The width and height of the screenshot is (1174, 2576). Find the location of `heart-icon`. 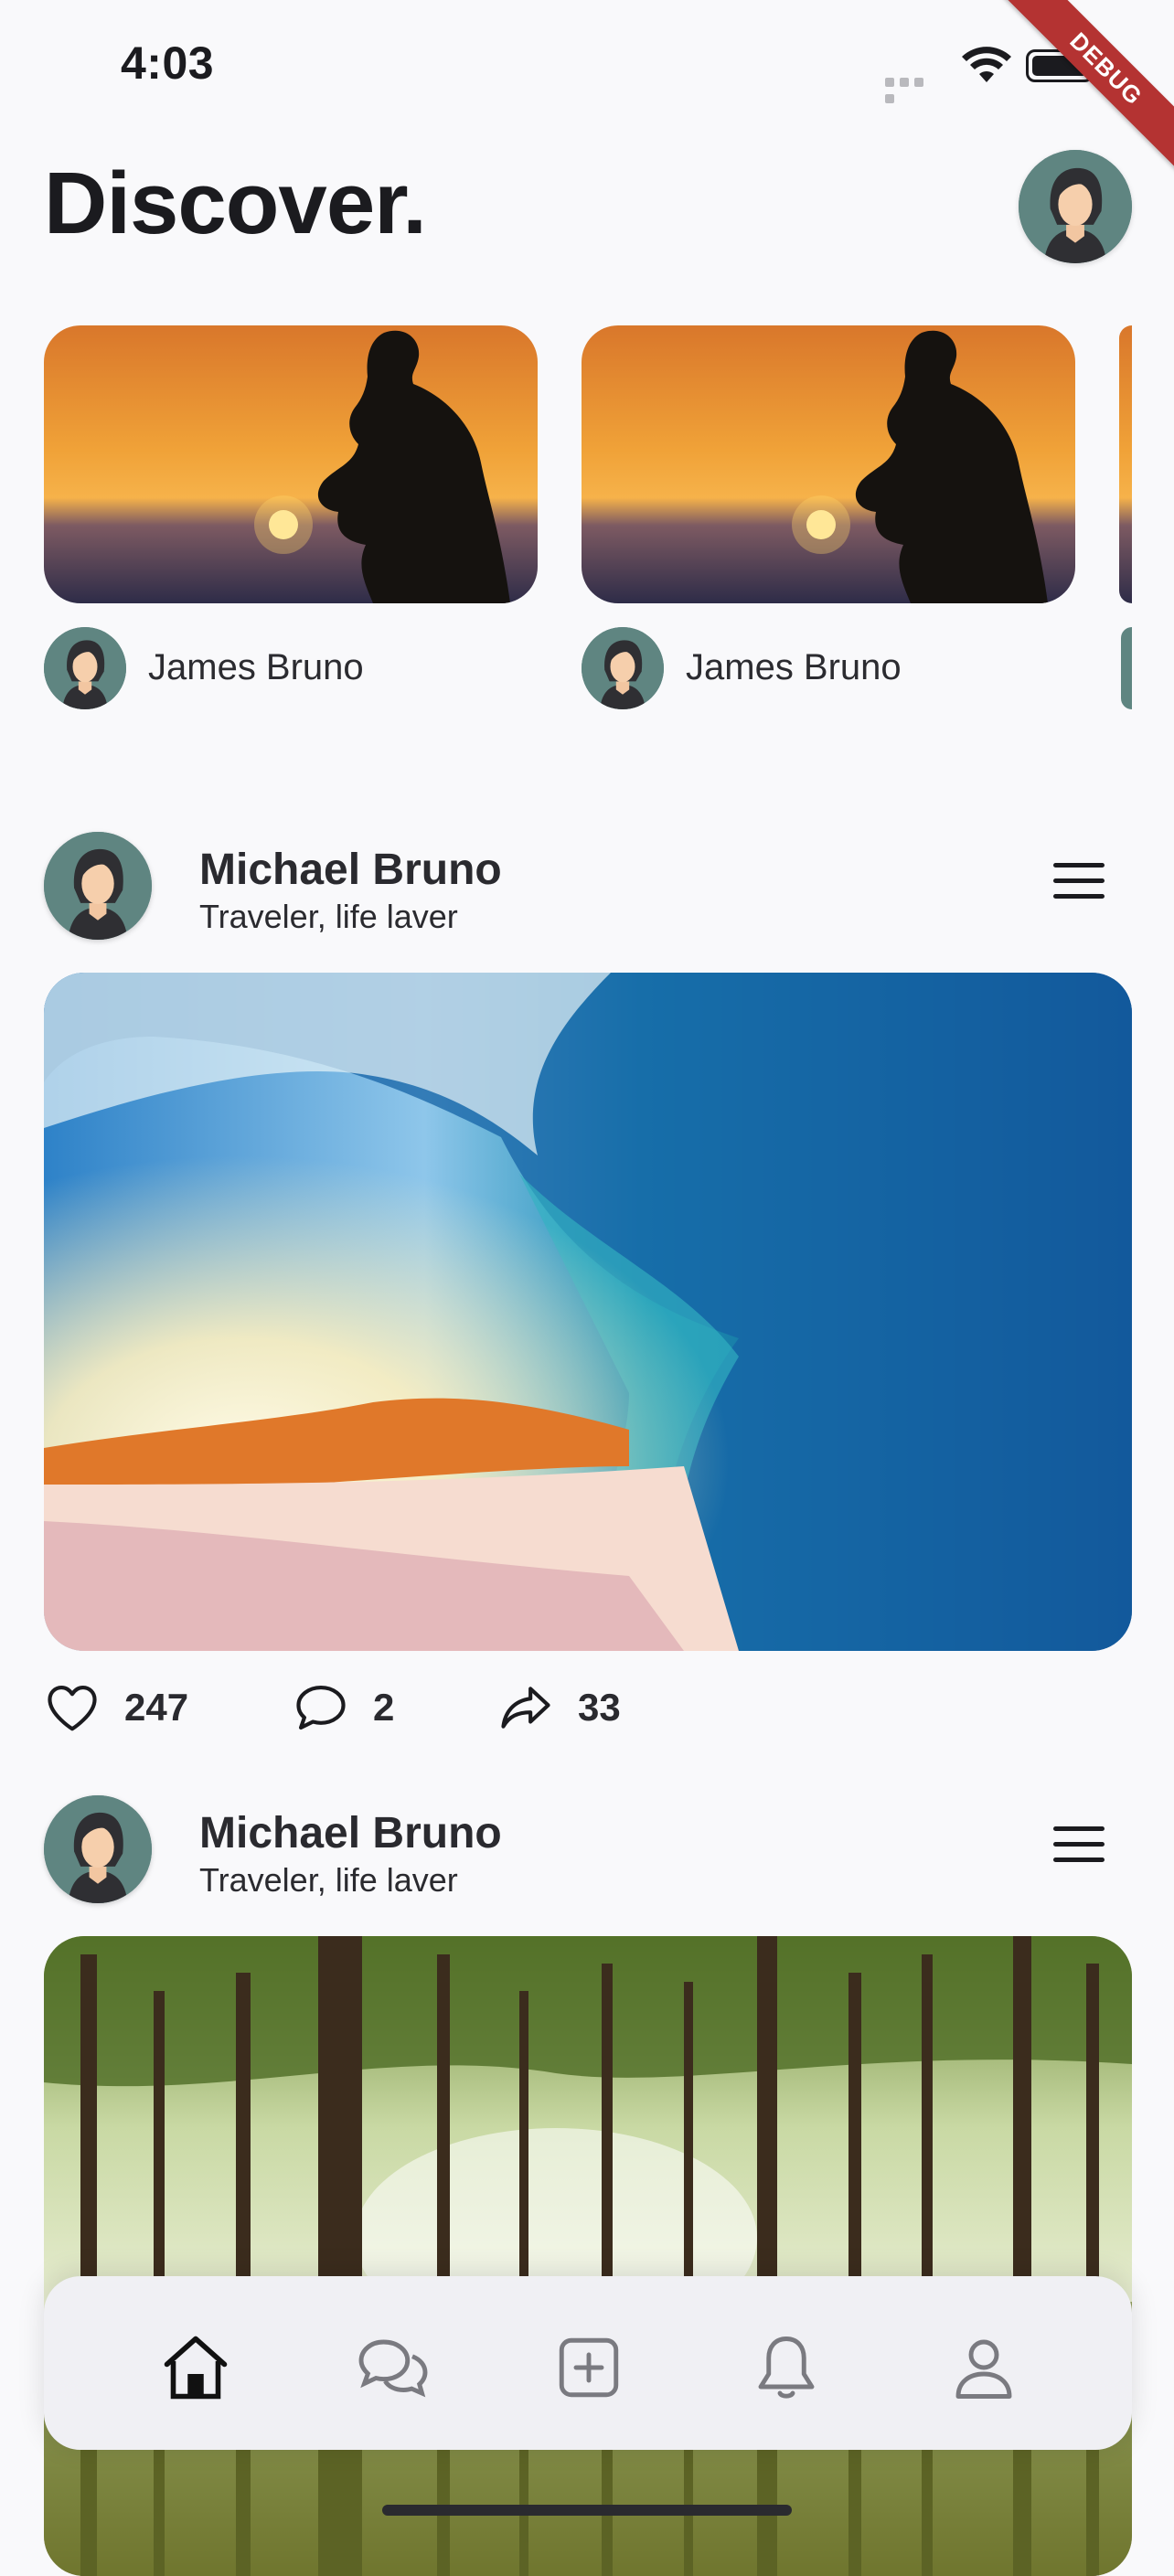

heart-icon is located at coordinates (72, 1708).